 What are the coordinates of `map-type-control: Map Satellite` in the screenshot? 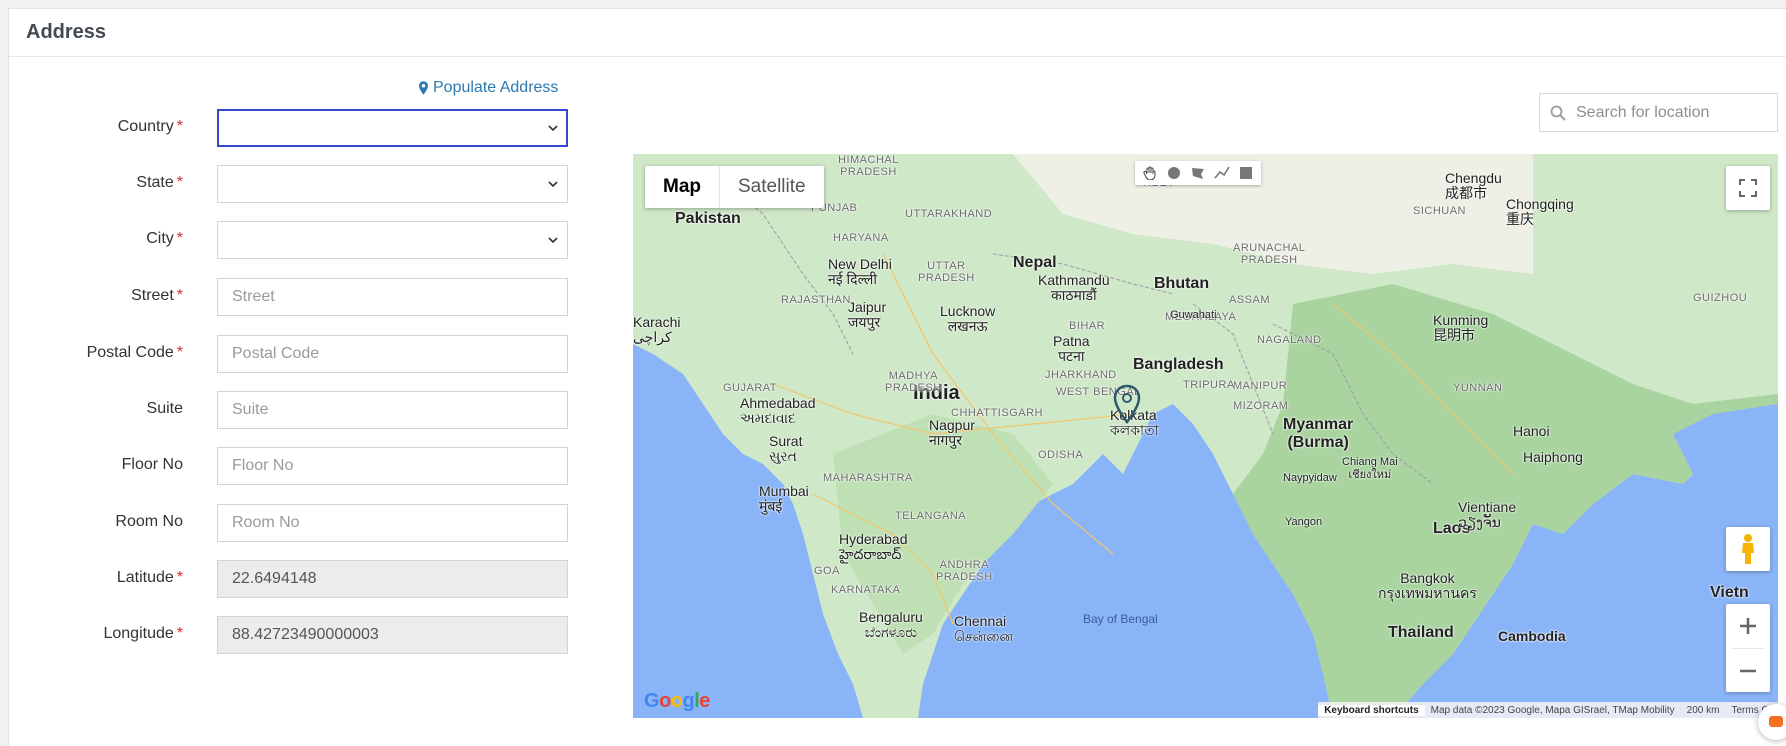 It's located at (734, 187).